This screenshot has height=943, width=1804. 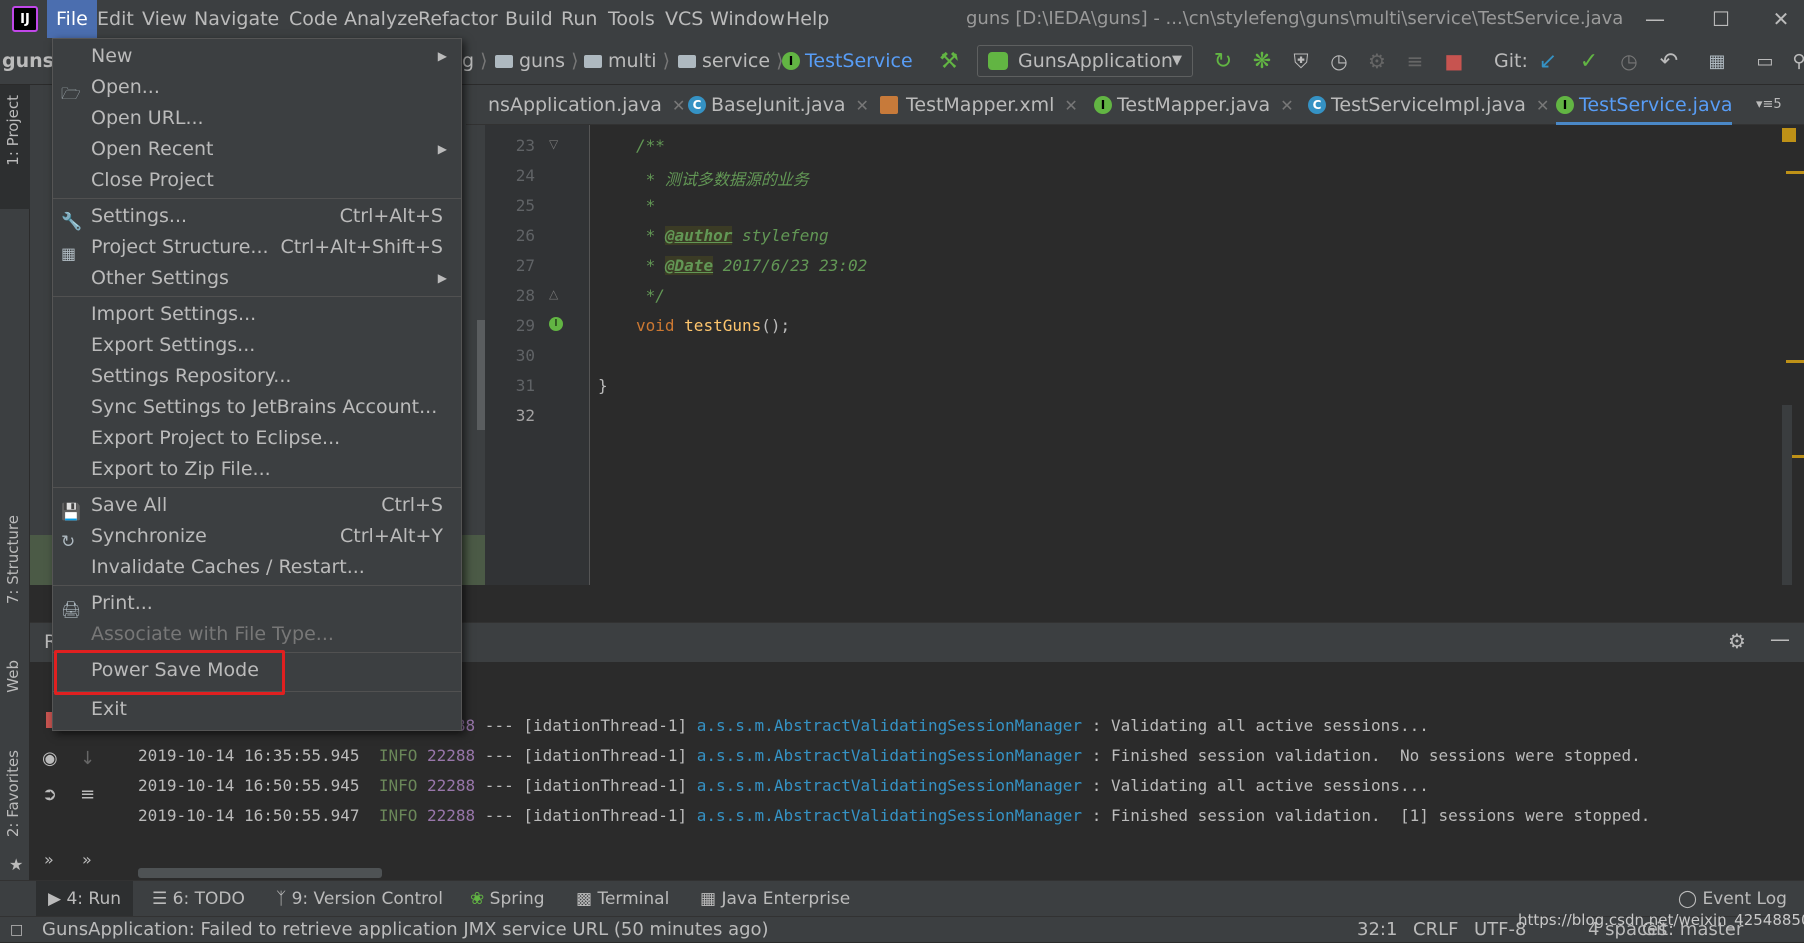 I want to click on menu-navigate: Navigate, so click(x=236, y=19).